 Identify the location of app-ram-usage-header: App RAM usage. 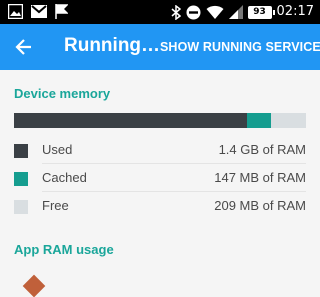
(64, 249).